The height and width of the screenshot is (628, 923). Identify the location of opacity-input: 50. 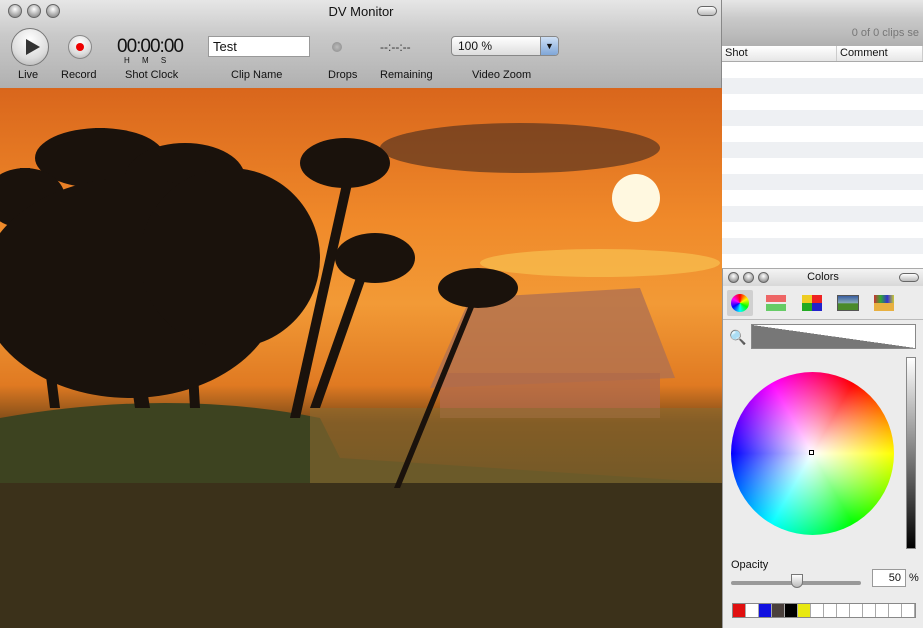
(889, 578).